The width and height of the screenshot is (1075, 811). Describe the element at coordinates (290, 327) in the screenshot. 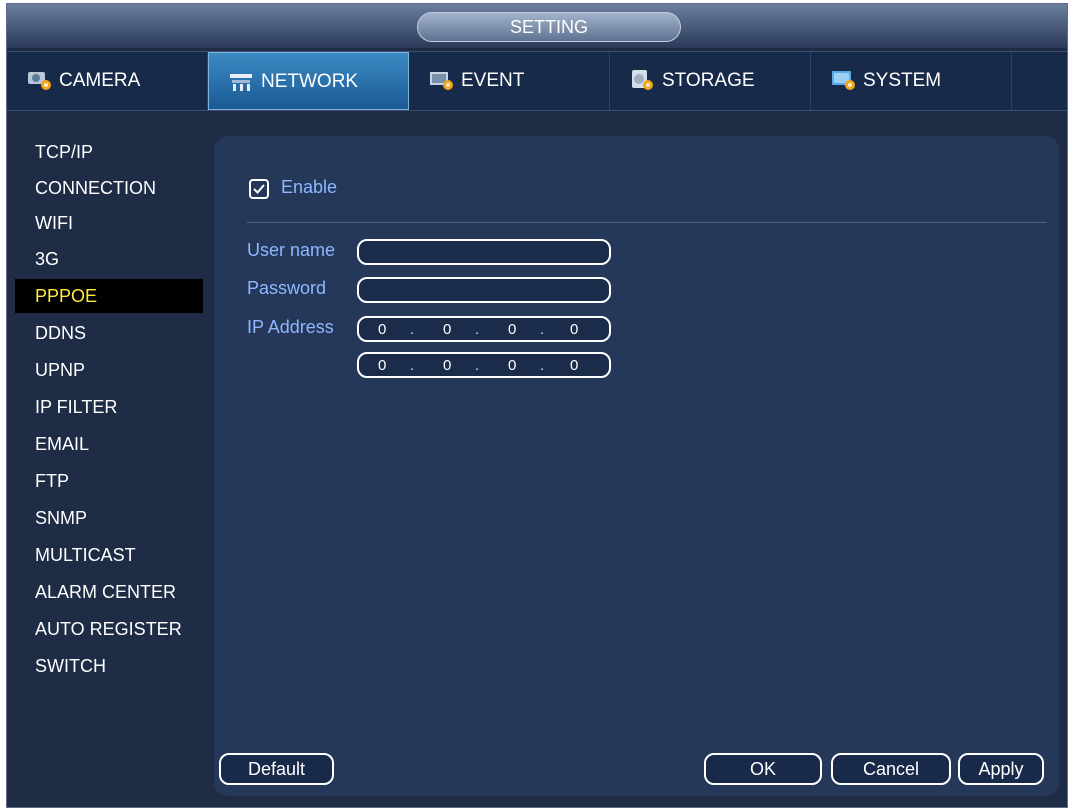

I see `ip-address-label: IP Address` at that location.